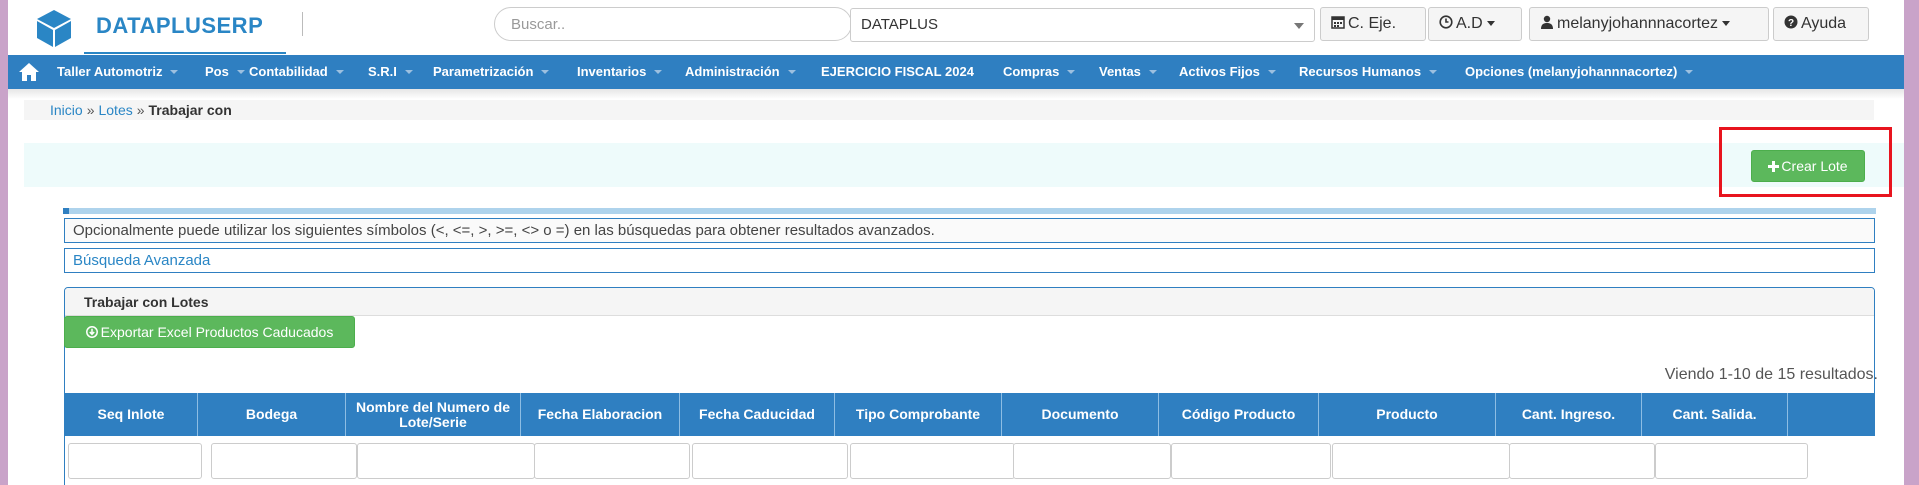 This screenshot has width=1919, height=485. I want to click on nav-item-activos-fijos: Activos Fijos, so click(1227, 72).